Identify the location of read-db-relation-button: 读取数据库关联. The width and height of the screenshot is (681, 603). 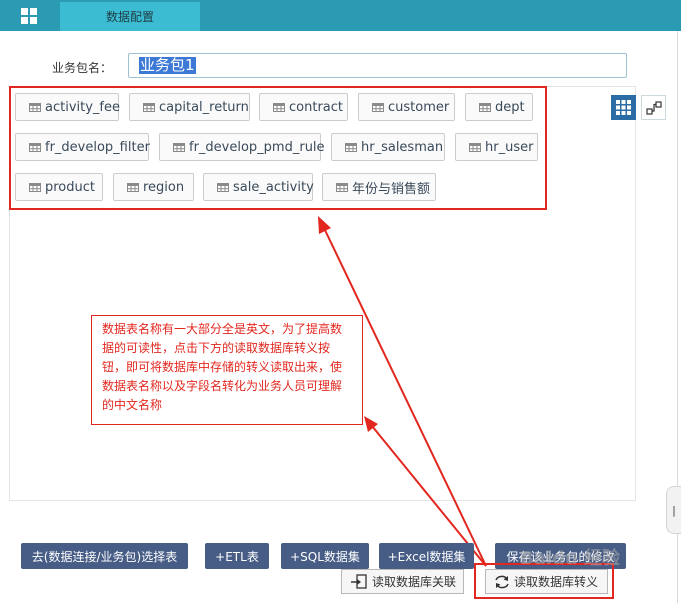
(402, 581).